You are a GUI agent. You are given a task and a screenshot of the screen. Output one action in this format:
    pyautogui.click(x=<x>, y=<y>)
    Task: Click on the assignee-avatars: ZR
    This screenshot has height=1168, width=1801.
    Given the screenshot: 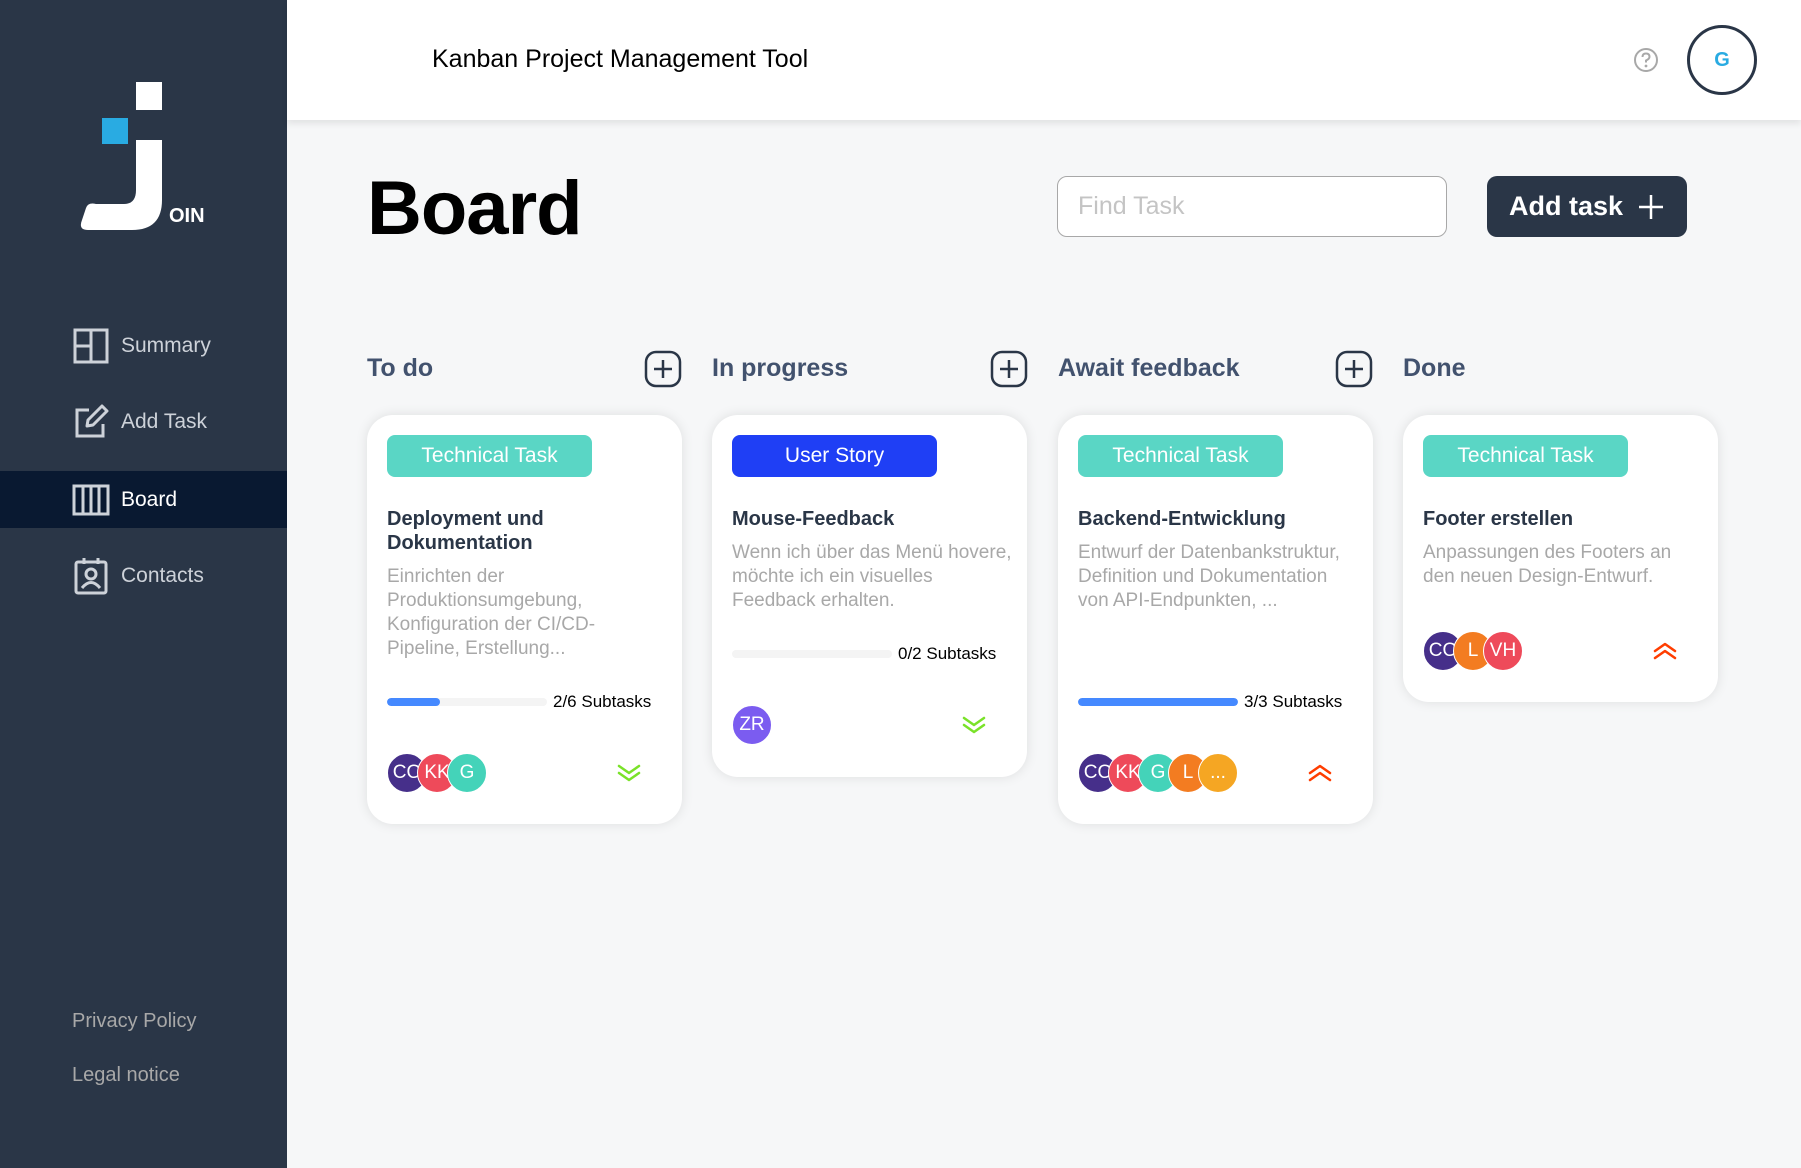 What is the action you would take?
    pyautogui.click(x=752, y=725)
    